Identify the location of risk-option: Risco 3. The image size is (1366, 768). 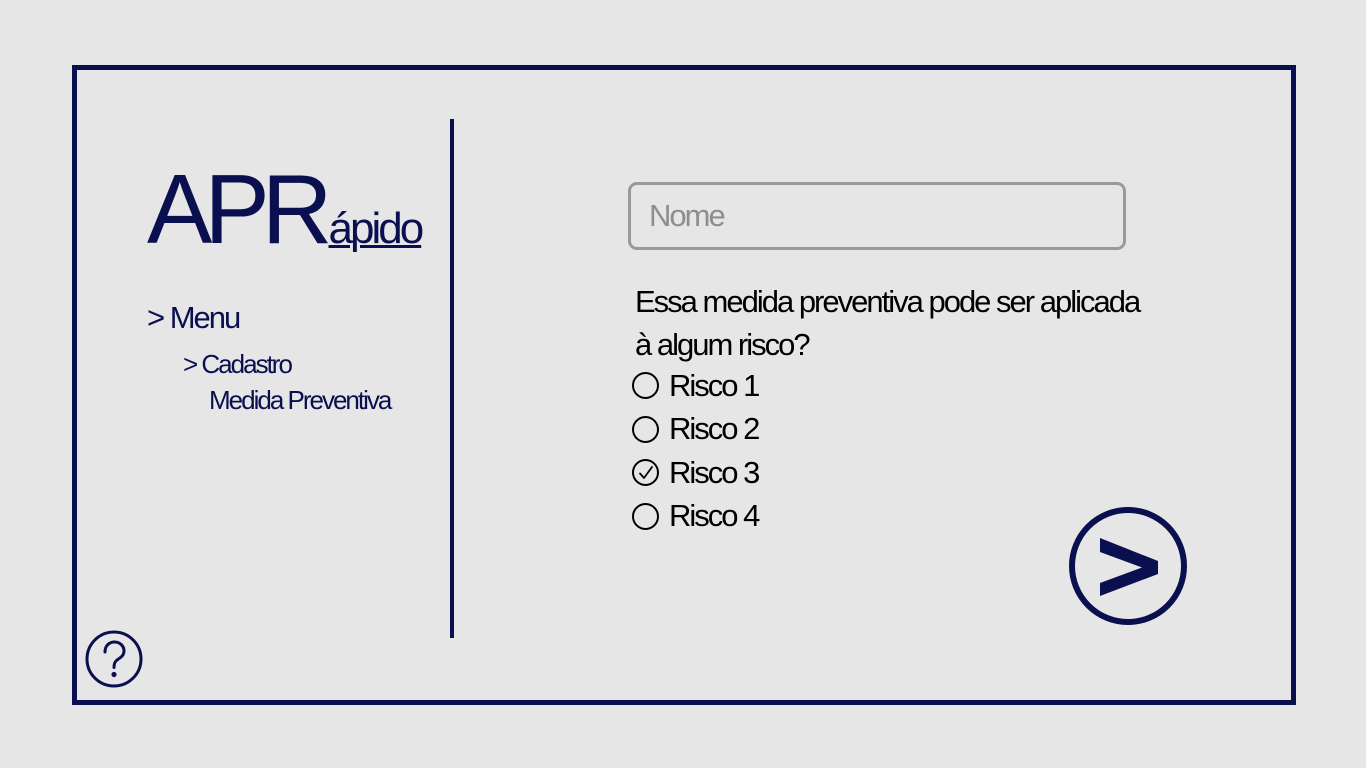
(696, 473).